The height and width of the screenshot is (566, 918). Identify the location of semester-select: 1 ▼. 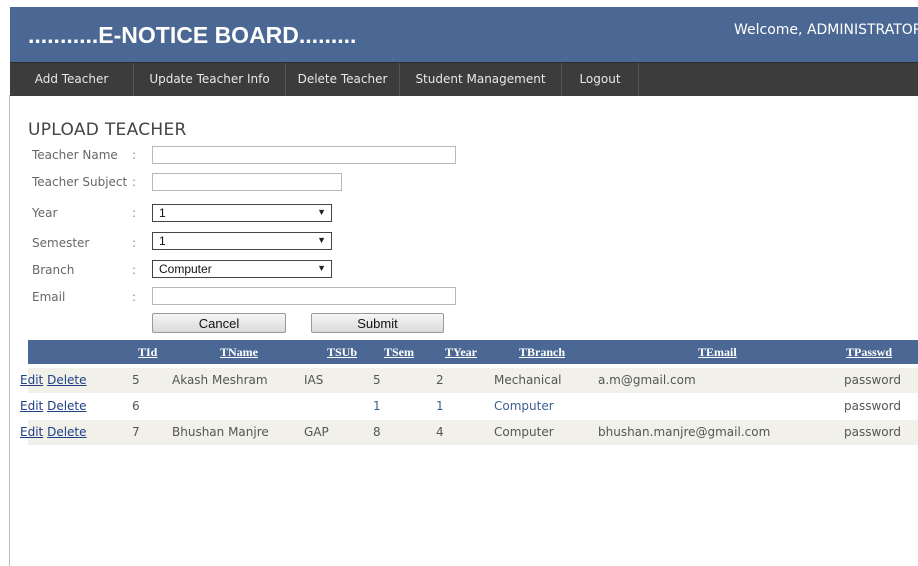
(242, 241).